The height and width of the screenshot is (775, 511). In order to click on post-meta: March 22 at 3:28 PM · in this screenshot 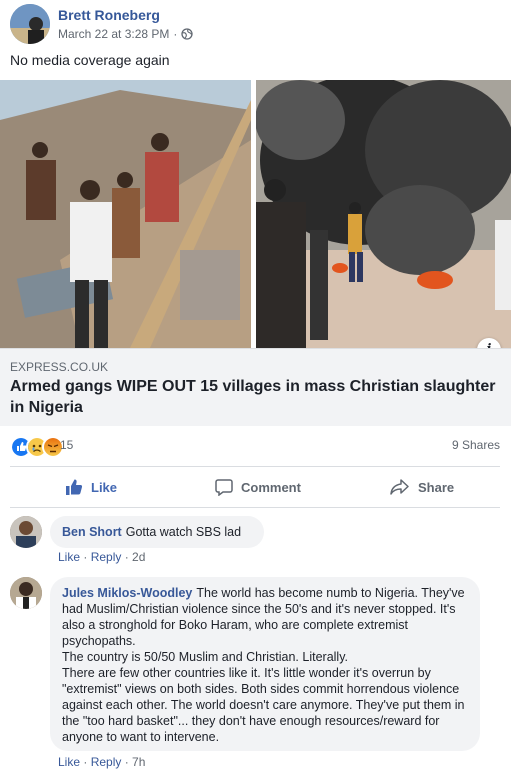, I will do `click(126, 34)`.